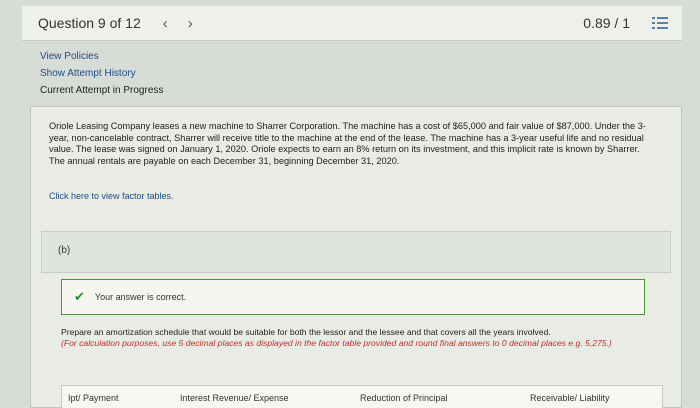 Image resolution: width=700 pixels, height=408 pixels. Describe the element at coordinates (93, 398) in the screenshot. I see `column-header-payment: Ipt/ Payment` at that location.